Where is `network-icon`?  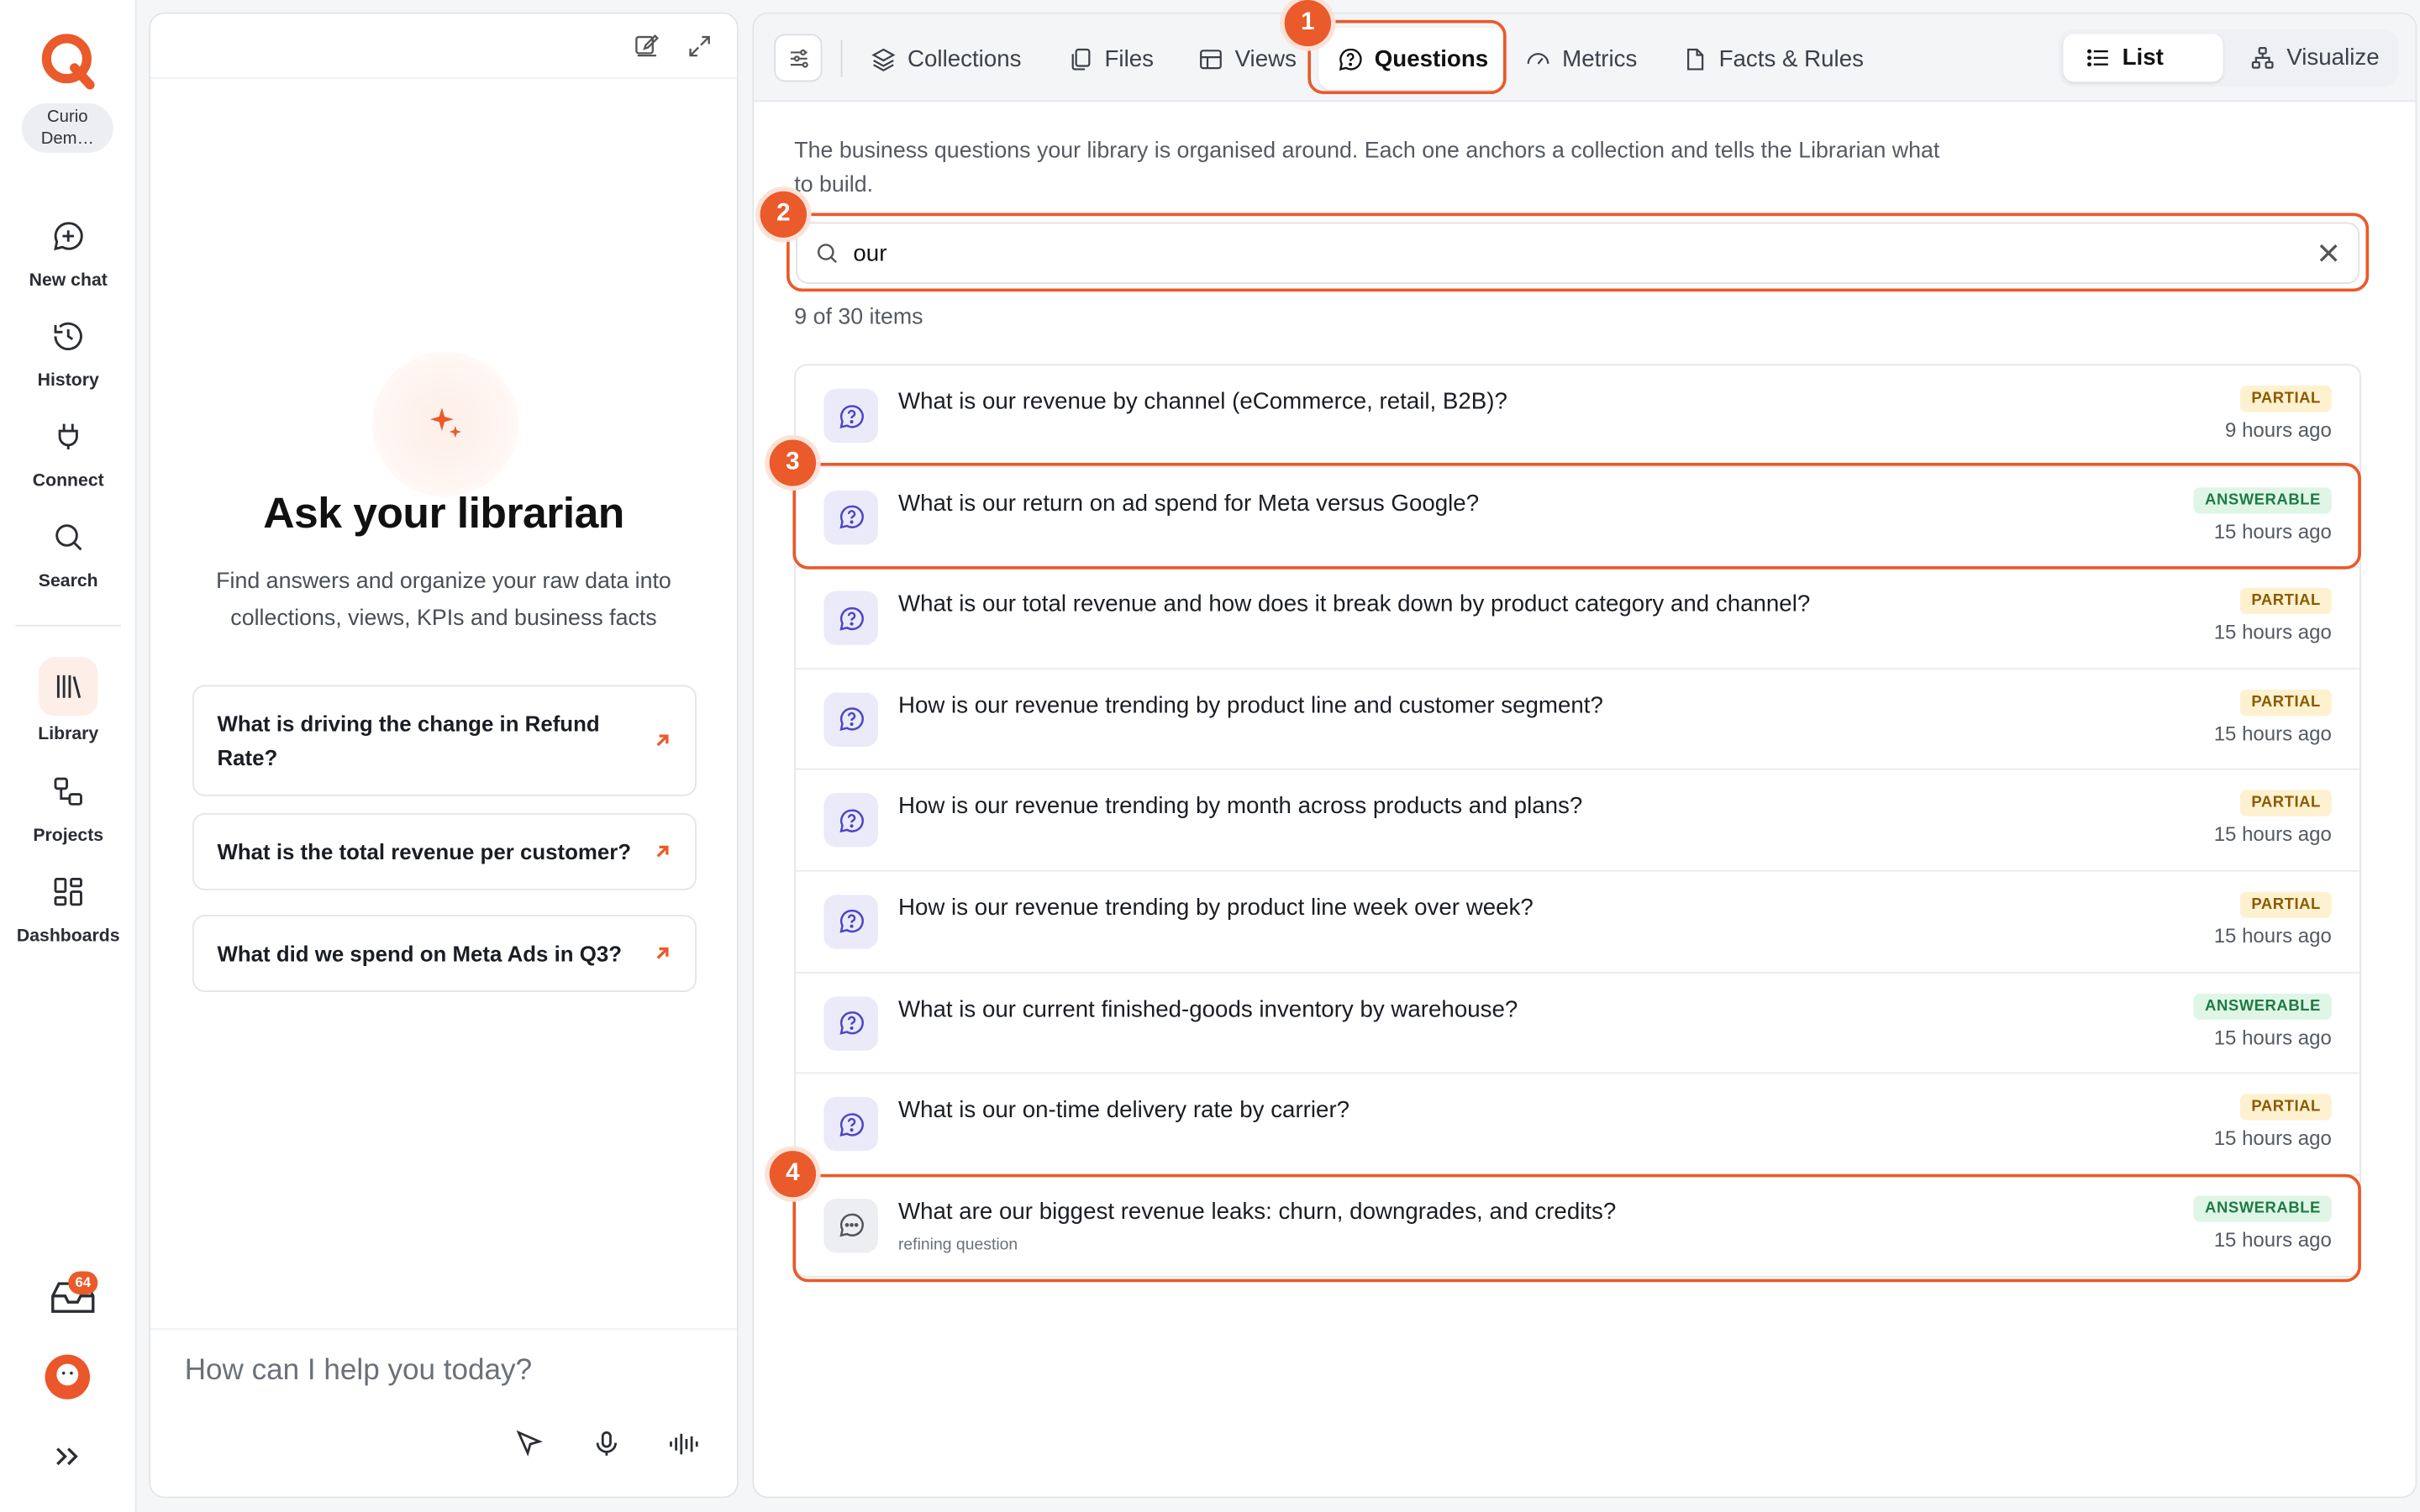
network-icon is located at coordinates (2263, 58).